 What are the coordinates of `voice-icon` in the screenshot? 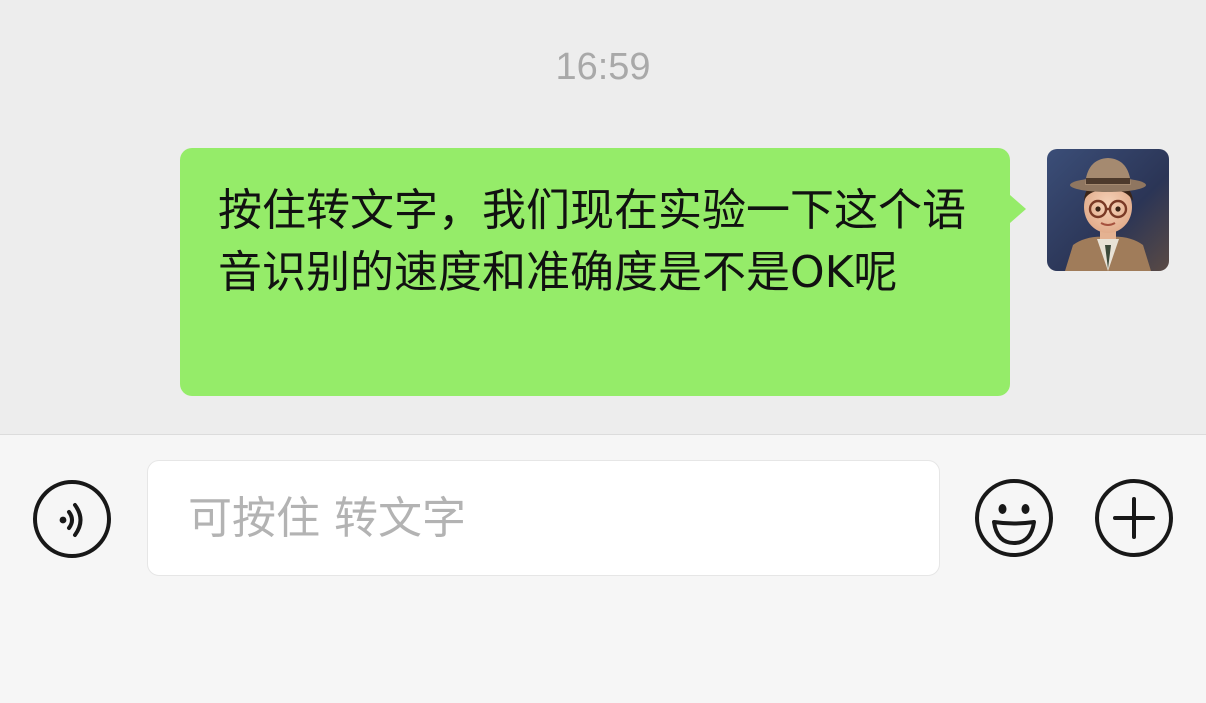 It's located at (72, 519).